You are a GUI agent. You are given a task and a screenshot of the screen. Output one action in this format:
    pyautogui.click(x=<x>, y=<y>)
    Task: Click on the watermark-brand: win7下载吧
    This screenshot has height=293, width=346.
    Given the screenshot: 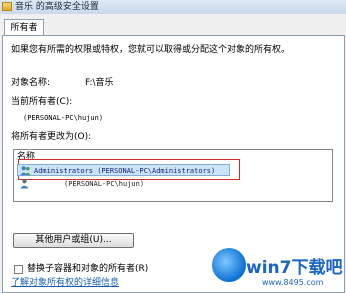 What is the action you would take?
    pyautogui.click(x=294, y=268)
    